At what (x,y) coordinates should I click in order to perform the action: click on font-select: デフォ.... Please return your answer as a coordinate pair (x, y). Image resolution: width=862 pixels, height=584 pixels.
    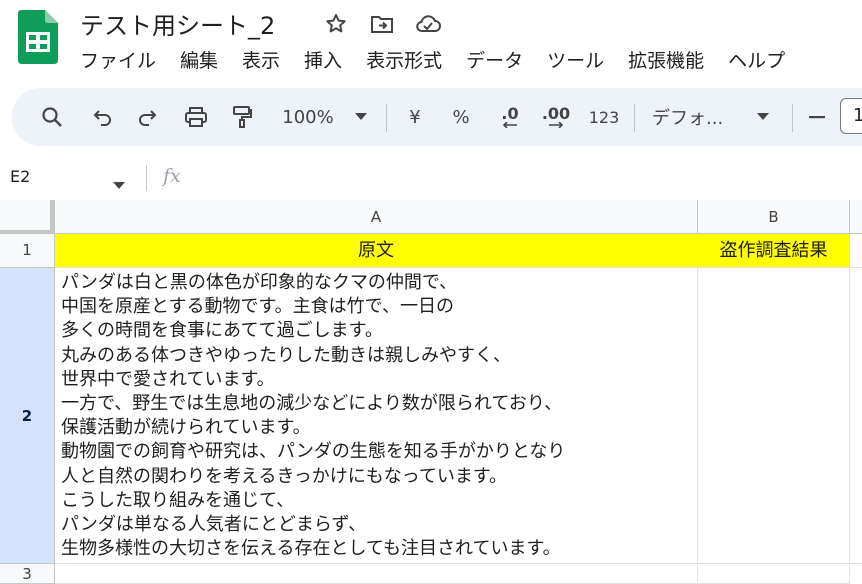
    Looking at the image, I should click on (694, 117).